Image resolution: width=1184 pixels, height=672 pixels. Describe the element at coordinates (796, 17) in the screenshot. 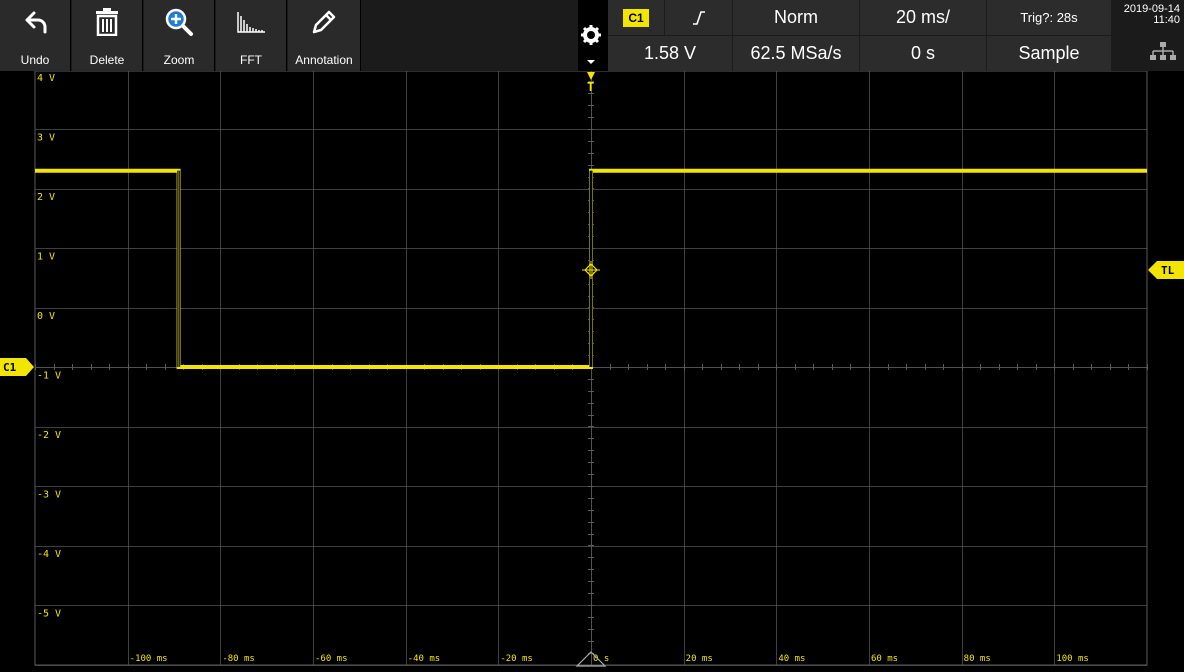

I see `trigger-mode-cell: Norm` at that location.